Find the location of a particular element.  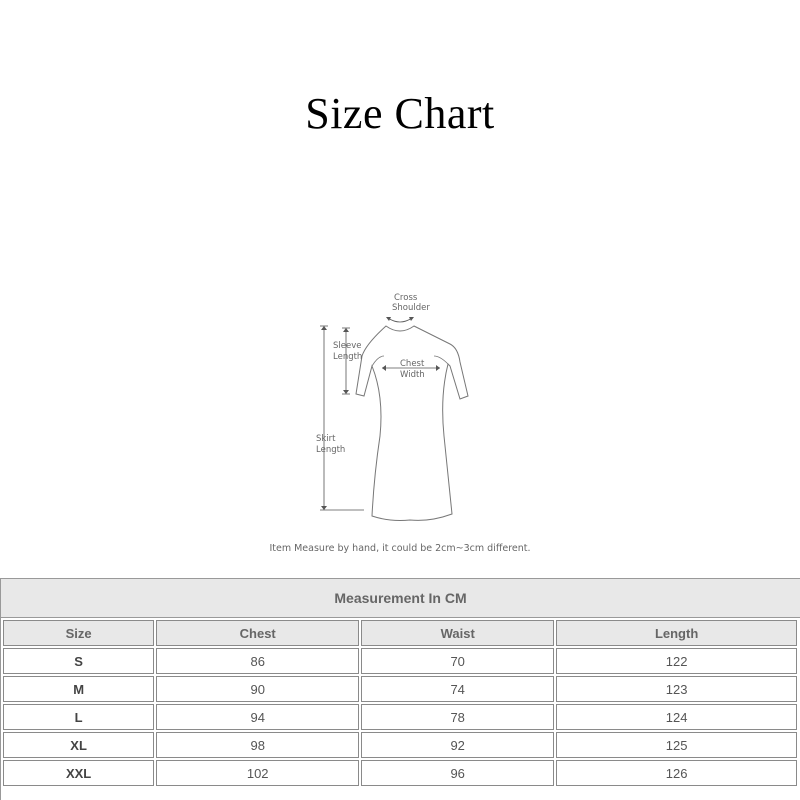

cell-chest: 98 is located at coordinates (258, 745).